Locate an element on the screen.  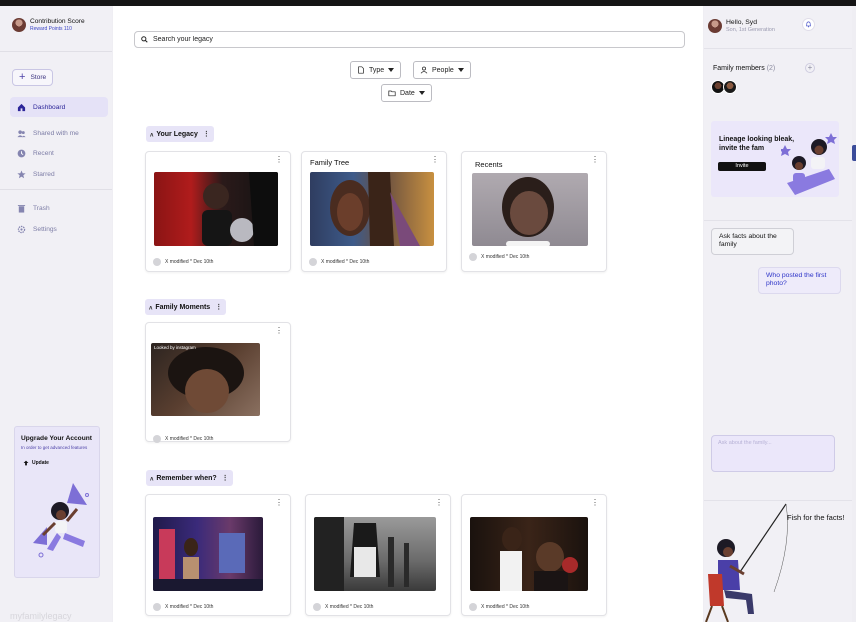
people-filter: People is located at coordinates (442, 70).